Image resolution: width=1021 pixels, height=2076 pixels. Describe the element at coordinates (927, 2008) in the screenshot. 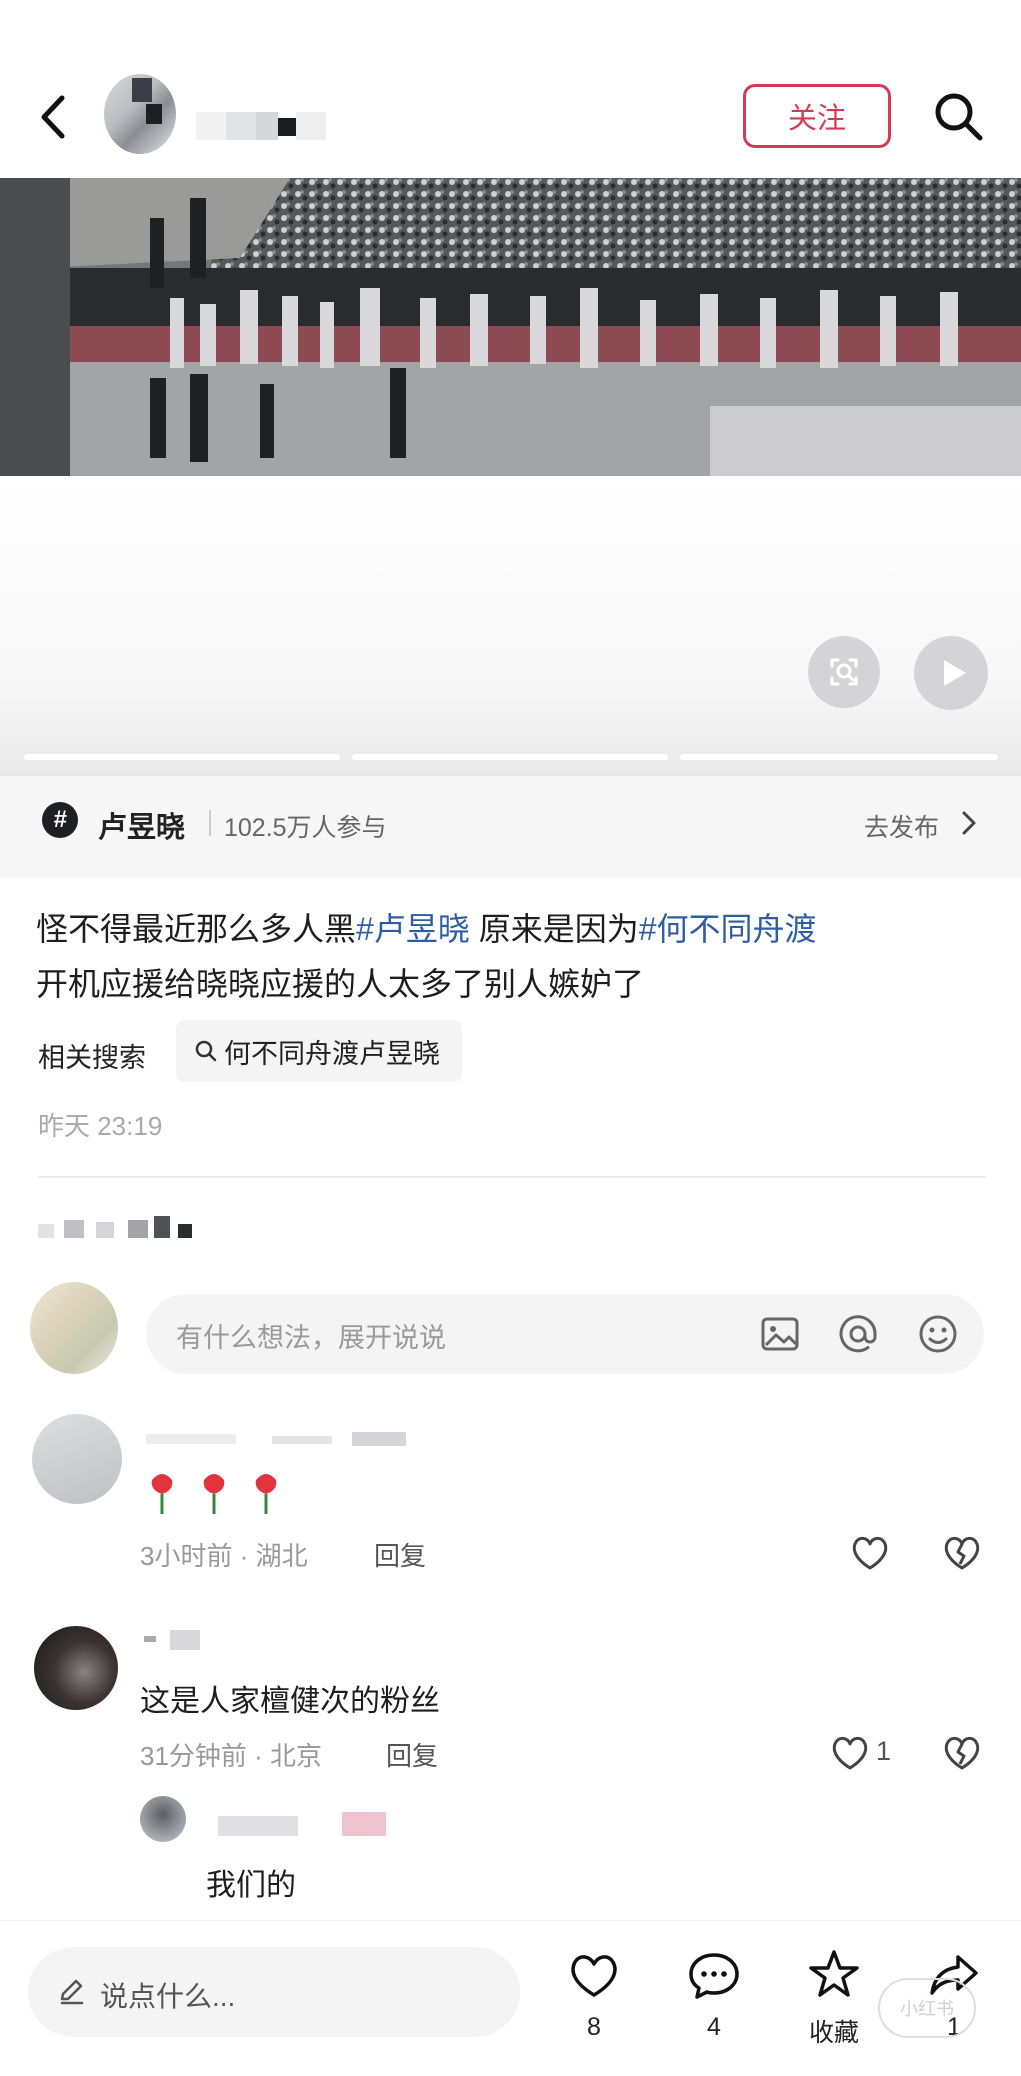

I see `watermark-logo: 小红书` at that location.